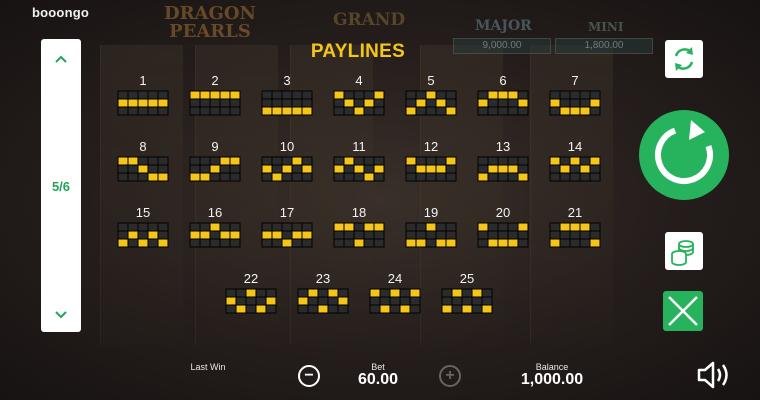 The width and height of the screenshot is (760, 400). I want to click on close-x-icon, so click(683, 311).